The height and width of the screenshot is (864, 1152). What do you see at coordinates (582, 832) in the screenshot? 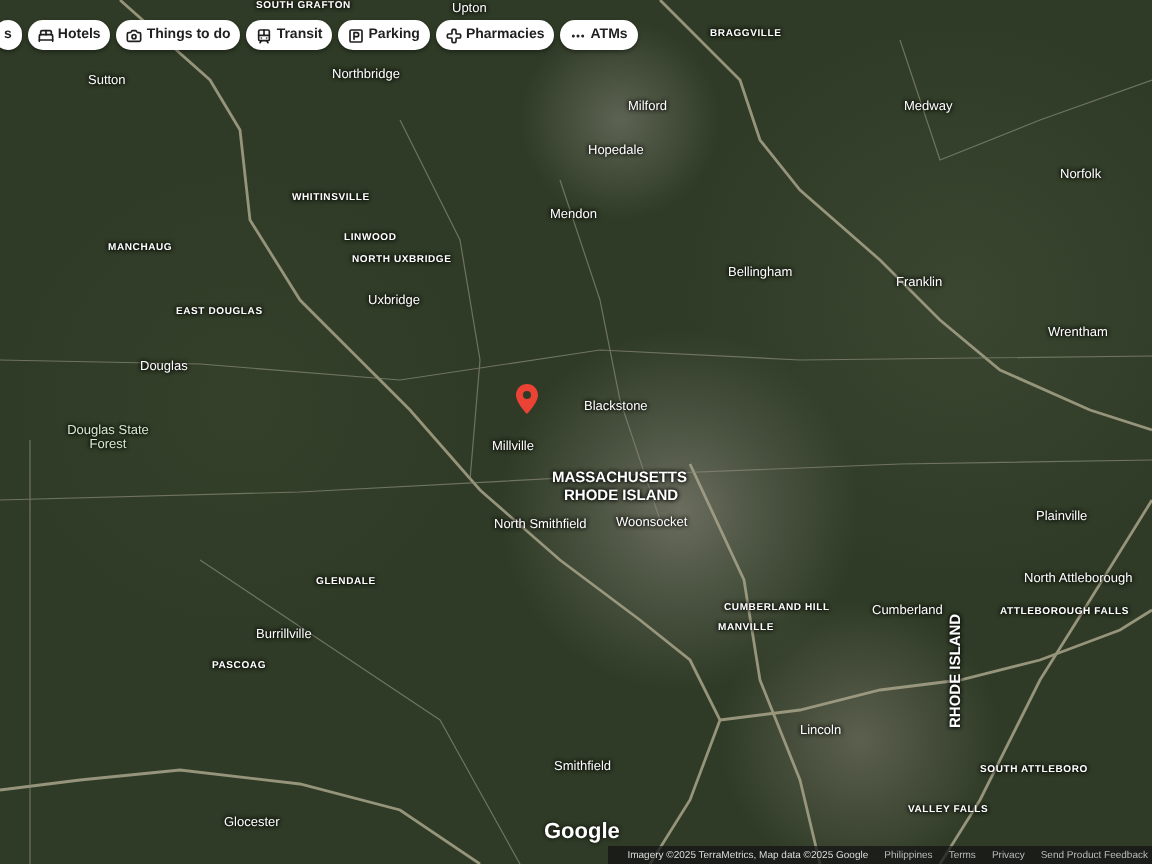
I see `map-logo: Google` at bounding box center [582, 832].